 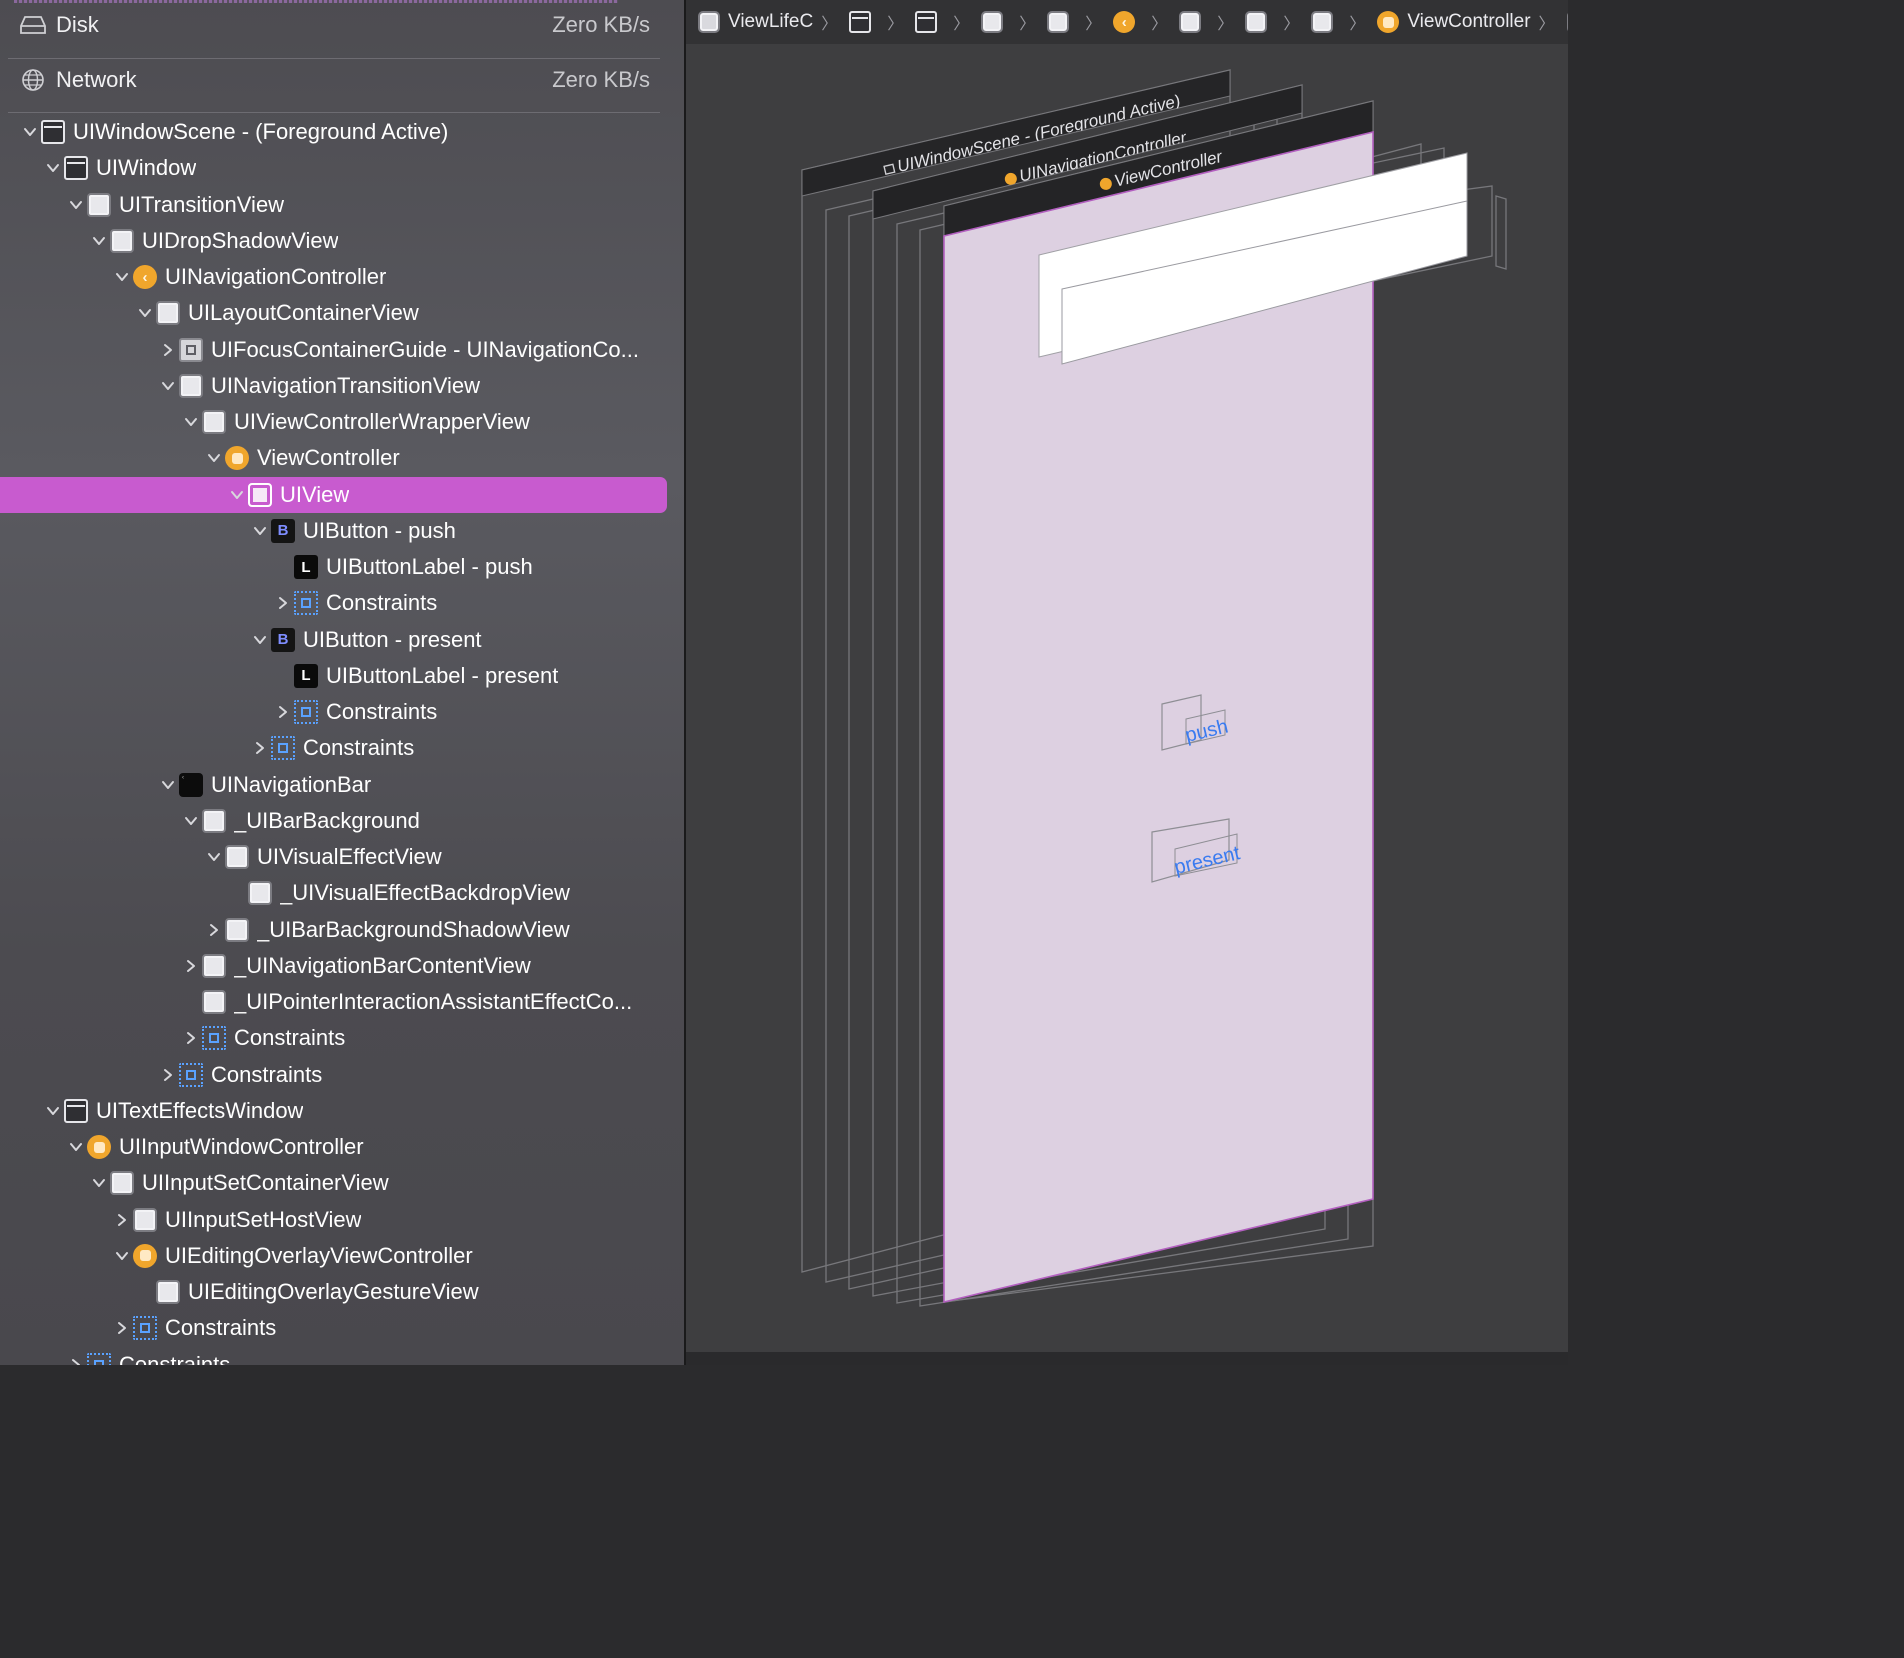 I want to click on tree-row: B UIButton - push, so click(x=333, y=531).